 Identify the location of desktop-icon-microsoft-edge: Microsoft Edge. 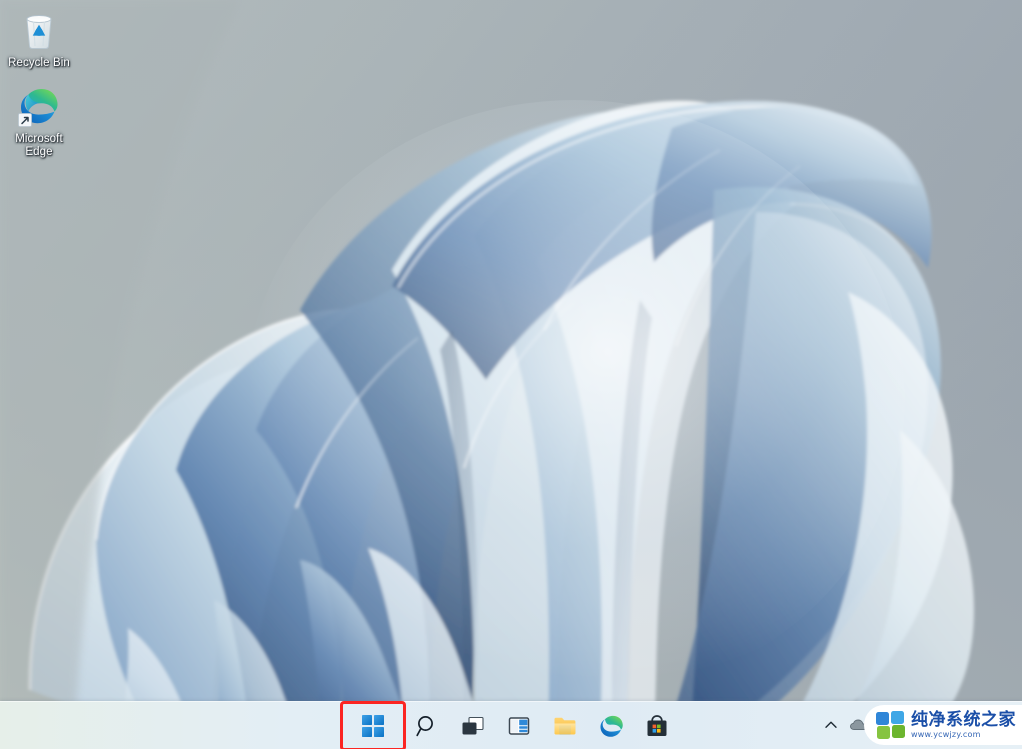
(39, 119).